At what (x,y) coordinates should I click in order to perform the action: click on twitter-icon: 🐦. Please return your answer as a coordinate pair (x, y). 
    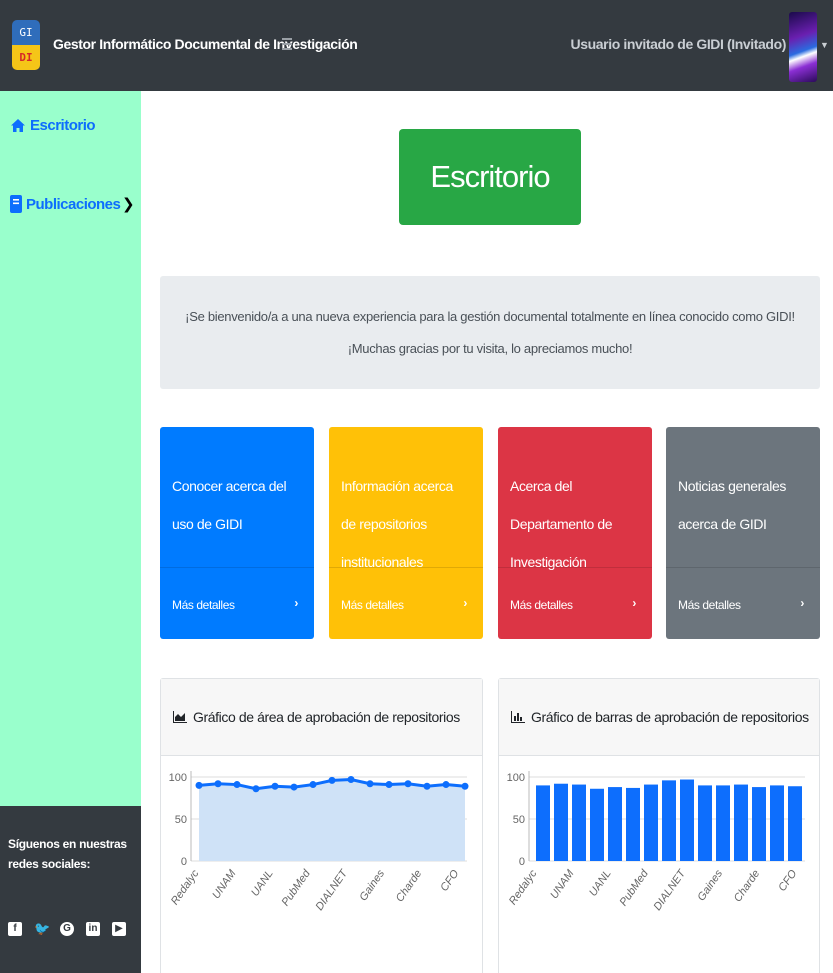
    Looking at the image, I should click on (42, 929).